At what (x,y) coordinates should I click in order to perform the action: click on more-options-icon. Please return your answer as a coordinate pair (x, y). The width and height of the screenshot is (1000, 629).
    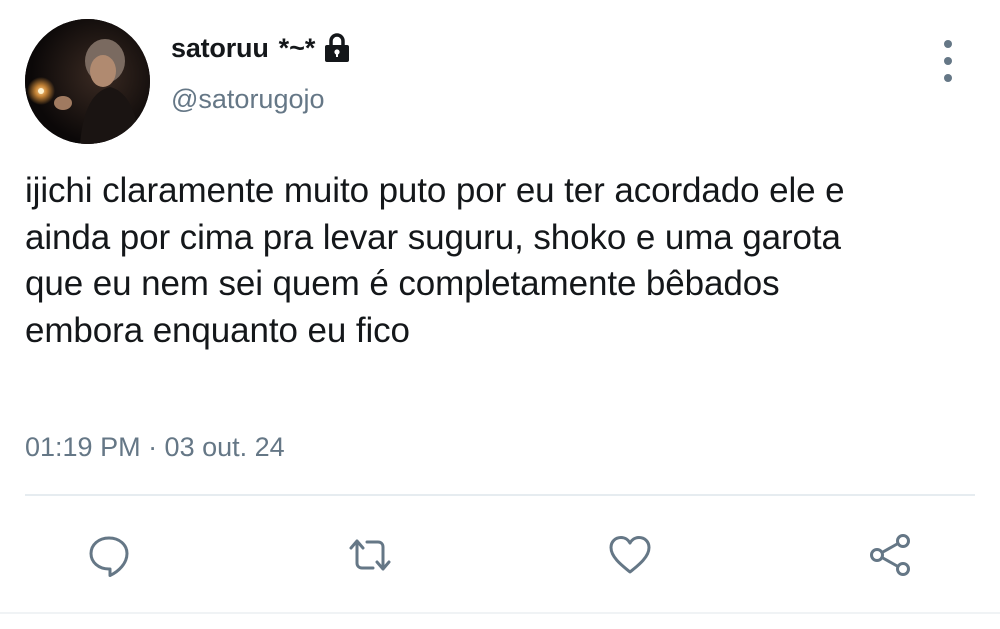
    Looking at the image, I should click on (948, 44).